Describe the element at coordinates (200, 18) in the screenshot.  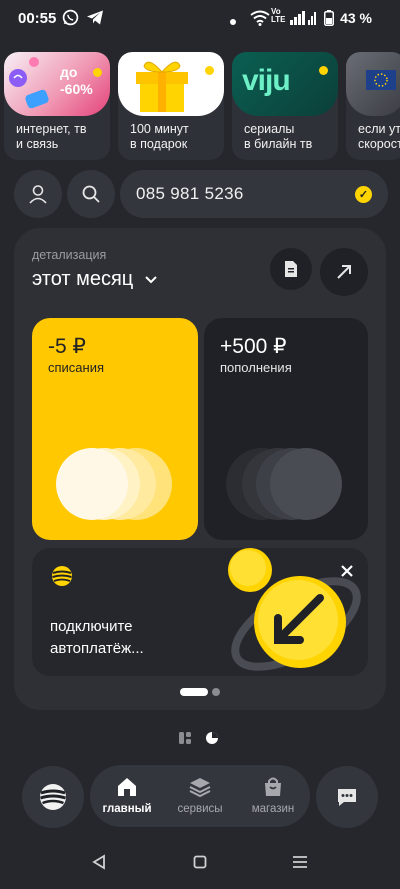
I see `status-bar: 00:55 Vo LTE 43 %` at that location.